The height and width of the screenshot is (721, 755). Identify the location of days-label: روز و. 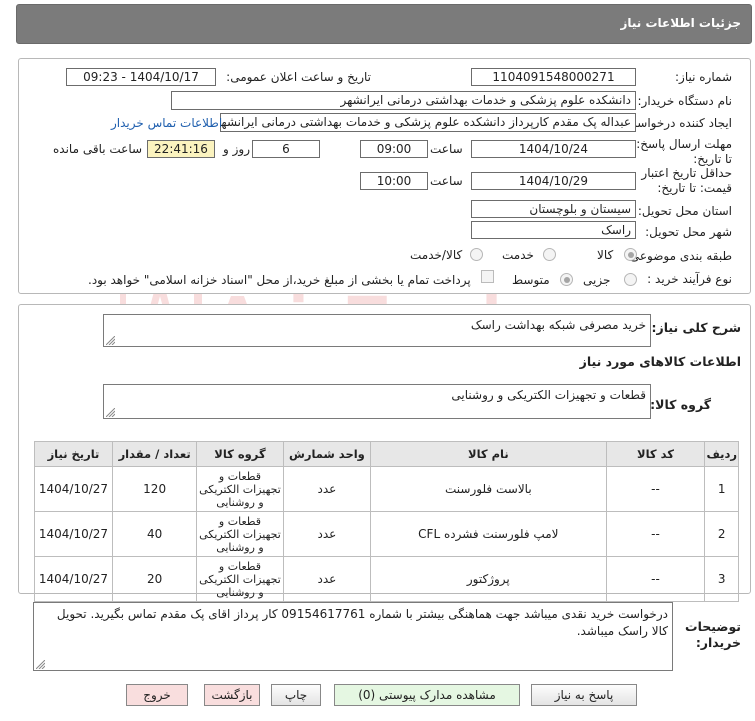
(236, 149).